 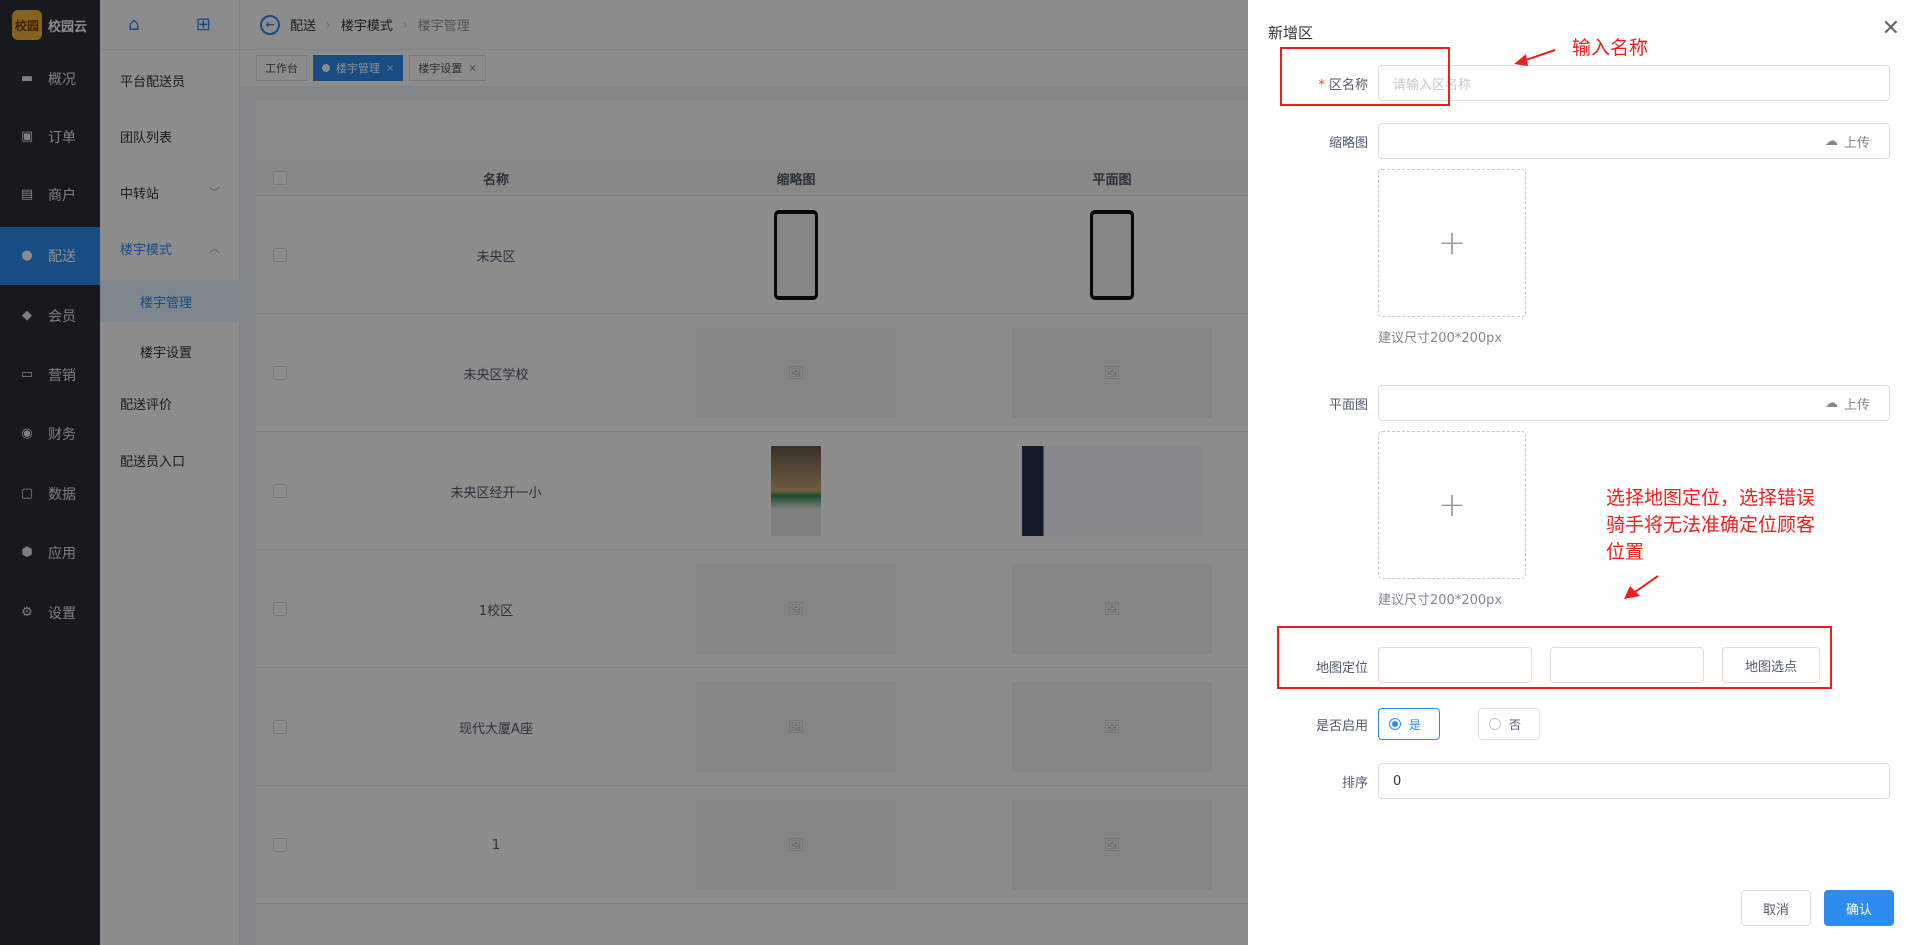 What do you see at coordinates (1634, 781) in the screenshot?
I see `sort-input: 0` at bounding box center [1634, 781].